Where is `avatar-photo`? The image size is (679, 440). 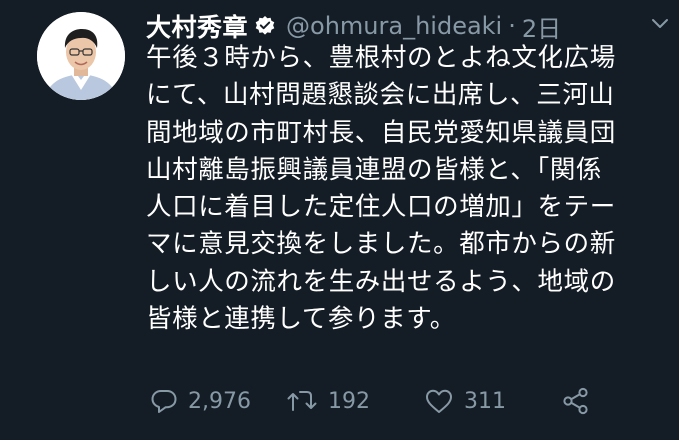 avatar-photo is located at coordinates (81, 56).